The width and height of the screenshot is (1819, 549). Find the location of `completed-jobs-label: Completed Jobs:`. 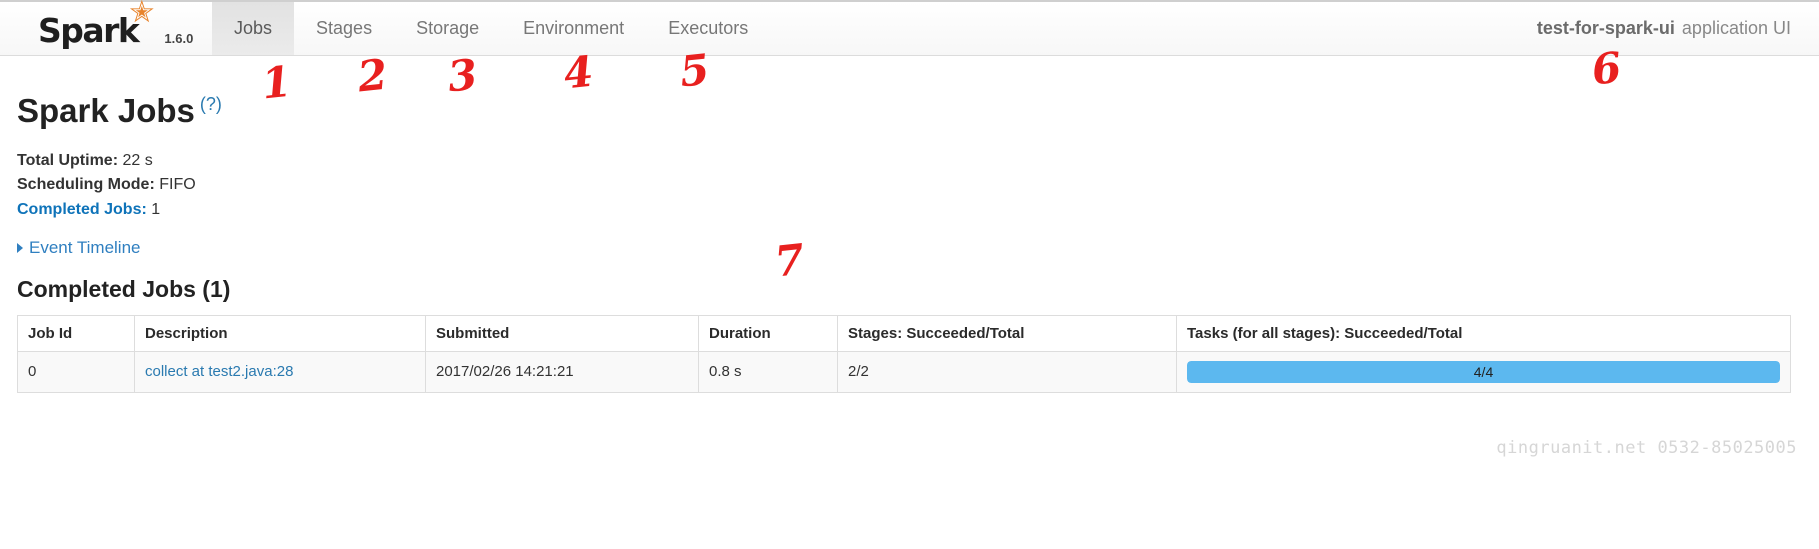

completed-jobs-label: Completed Jobs: is located at coordinates (82, 209).